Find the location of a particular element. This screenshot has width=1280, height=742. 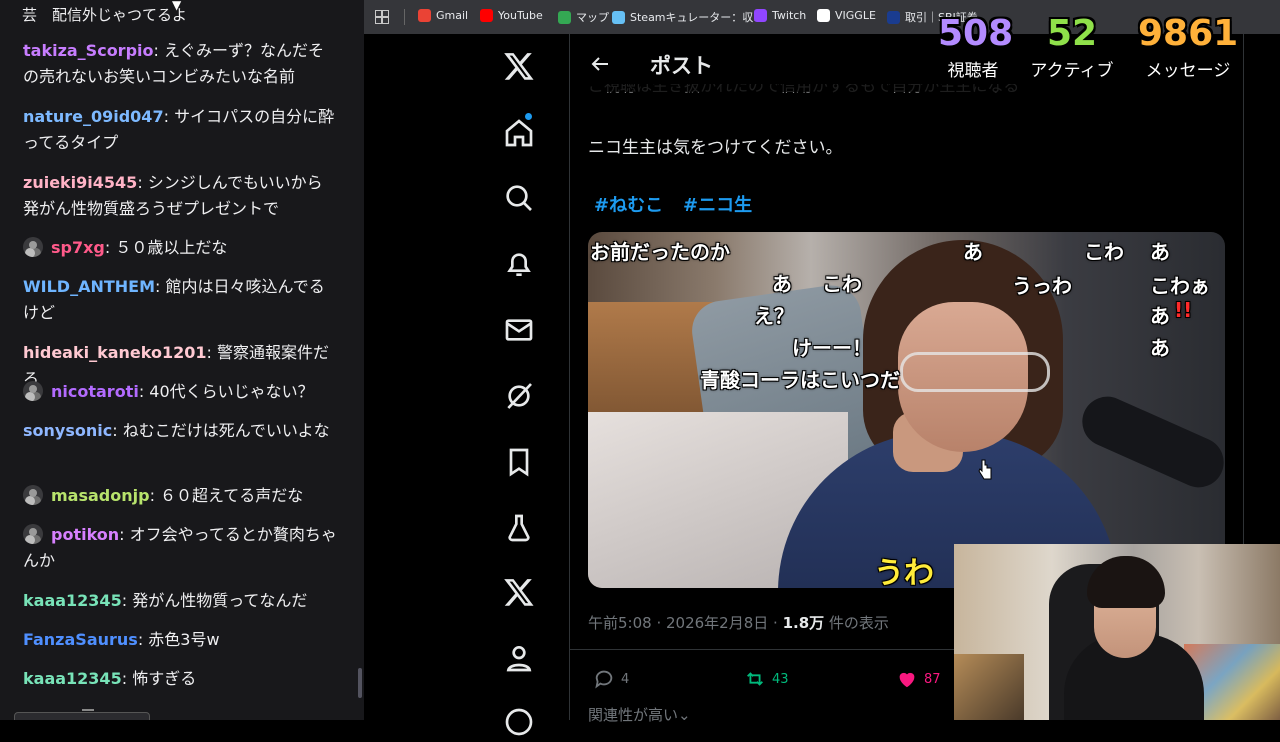

chat-message: potikon: オフ会やってるとか贅肉ちゃんか is located at coordinates (180, 548).